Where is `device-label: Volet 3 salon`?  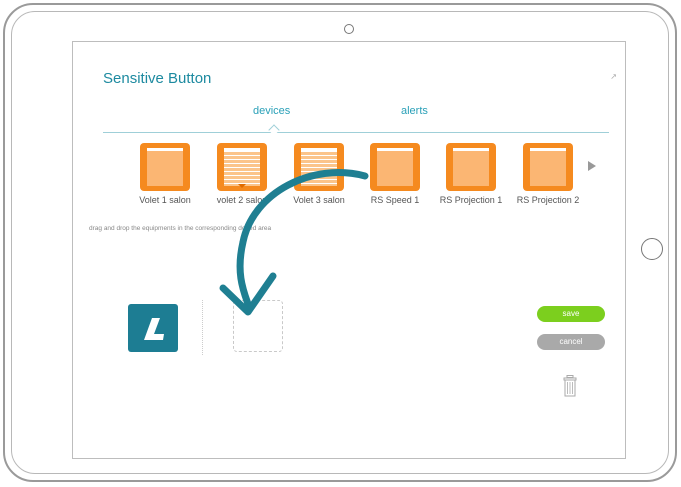
device-label: Volet 3 salon is located at coordinates (319, 200).